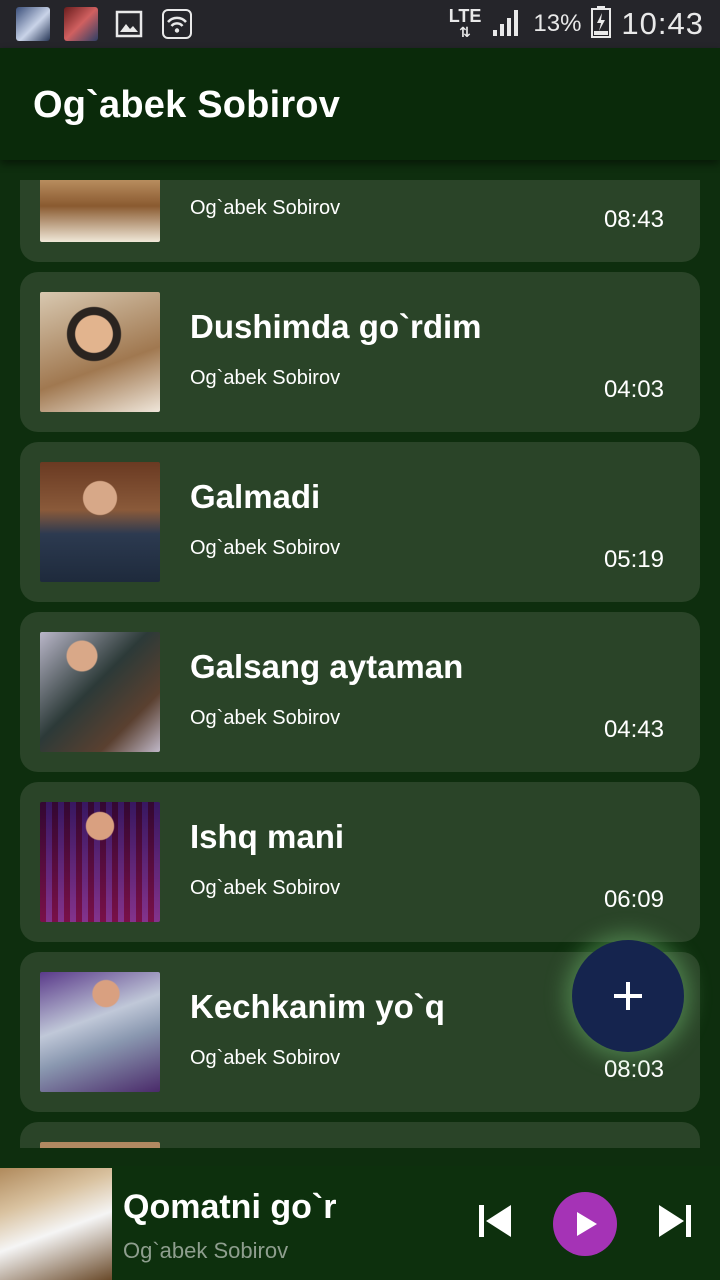 This screenshot has height=1280, width=720. I want to click on image-icon, so click(129, 24).